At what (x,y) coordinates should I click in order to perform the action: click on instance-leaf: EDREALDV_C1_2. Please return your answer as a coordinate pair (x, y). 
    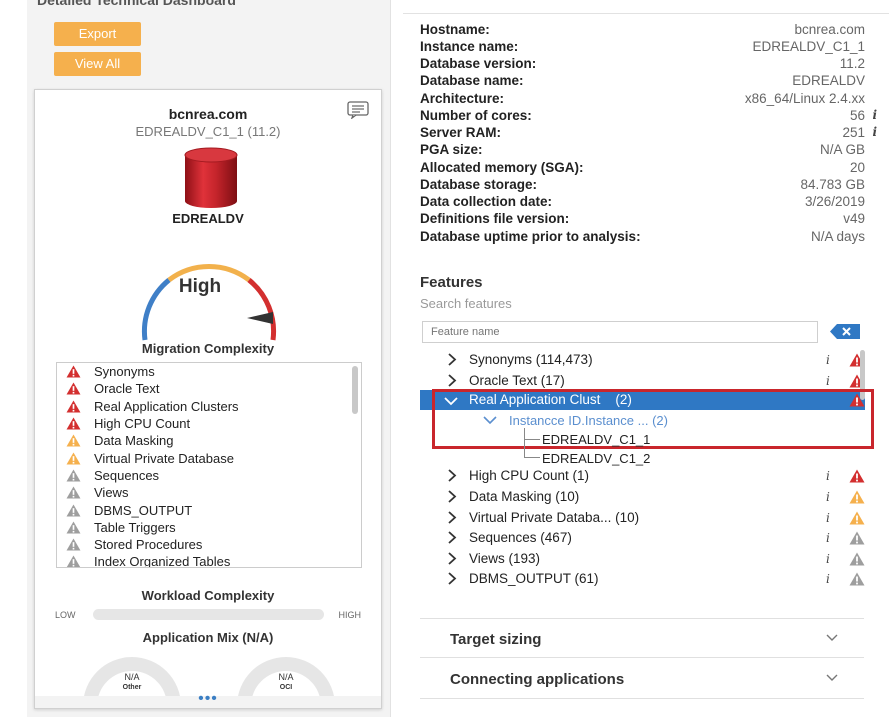
    Looking at the image, I should click on (596, 458).